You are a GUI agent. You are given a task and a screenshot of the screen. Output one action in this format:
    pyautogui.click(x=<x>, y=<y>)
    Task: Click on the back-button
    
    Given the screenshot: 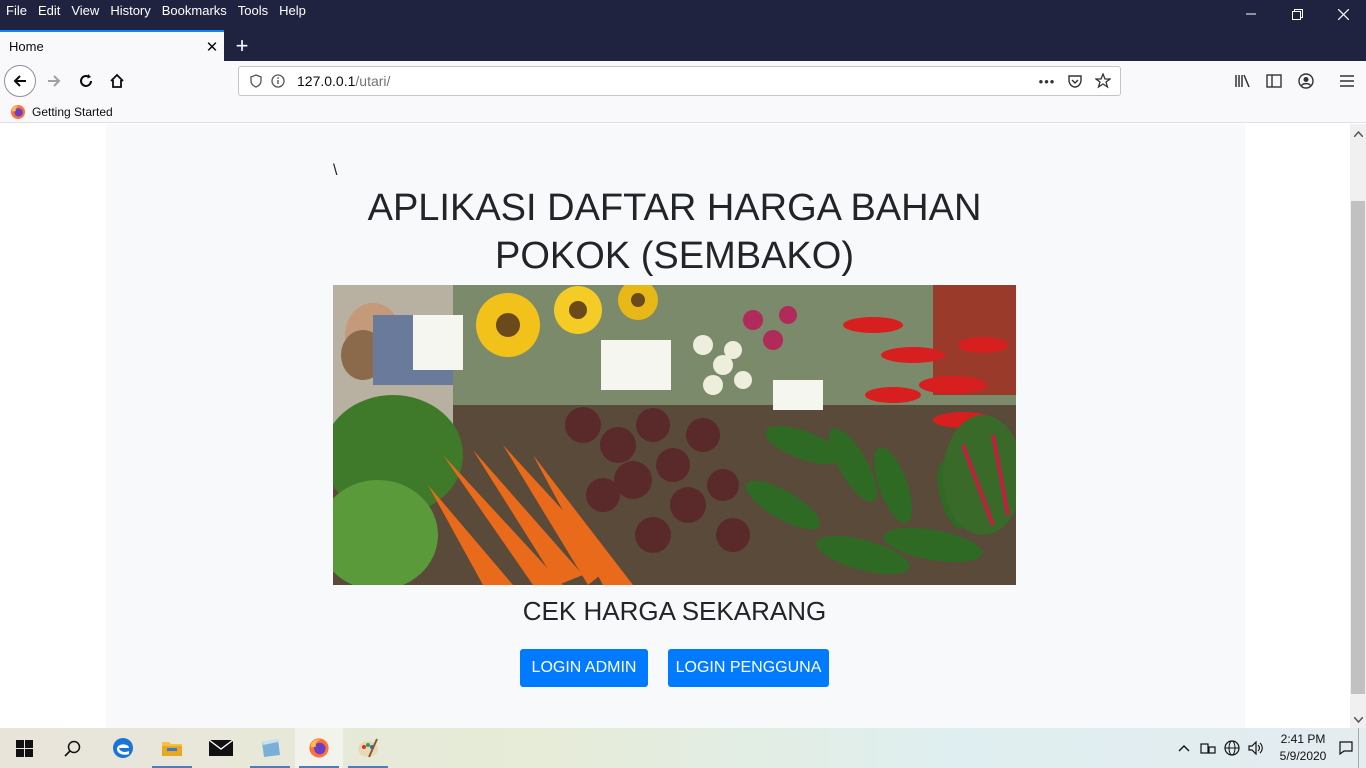 What is the action you would take?
    pyautogui.click(x=20, y=81)
    